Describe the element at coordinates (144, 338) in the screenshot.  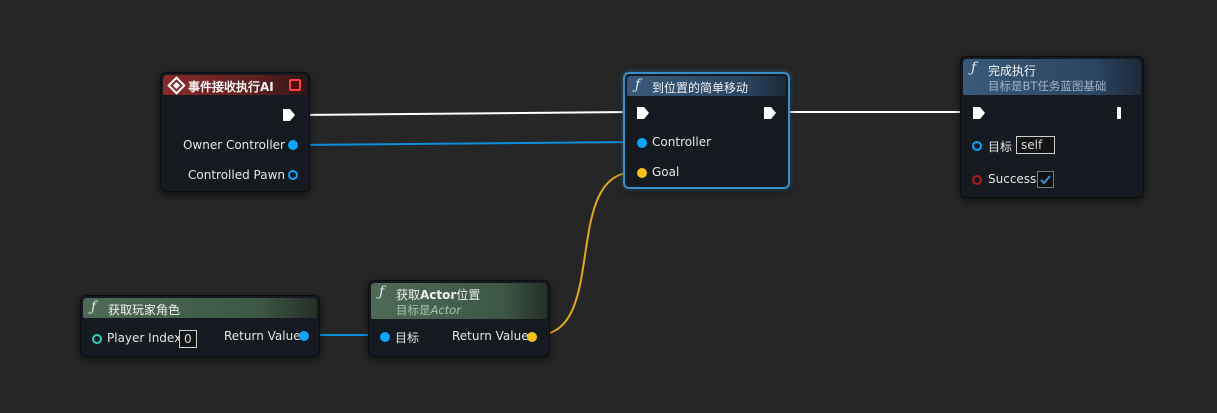
I see `player-index-label: Player Index` at that location.